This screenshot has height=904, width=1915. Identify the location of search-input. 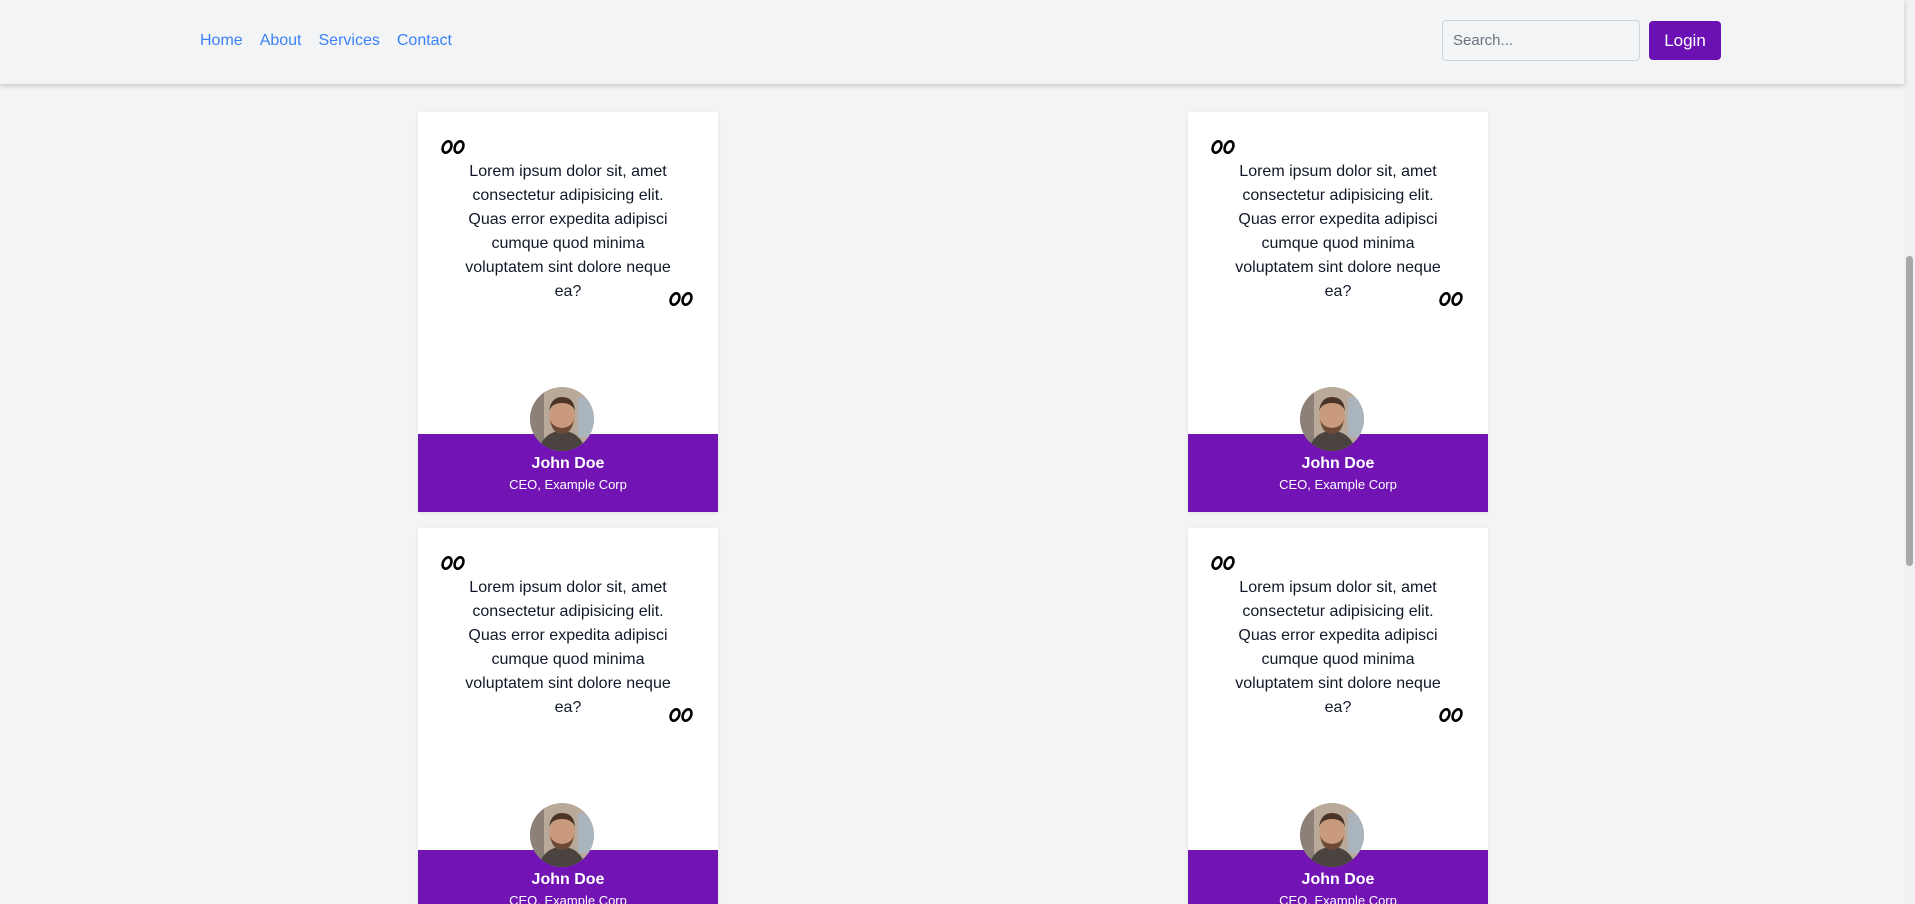
(1541, 40).